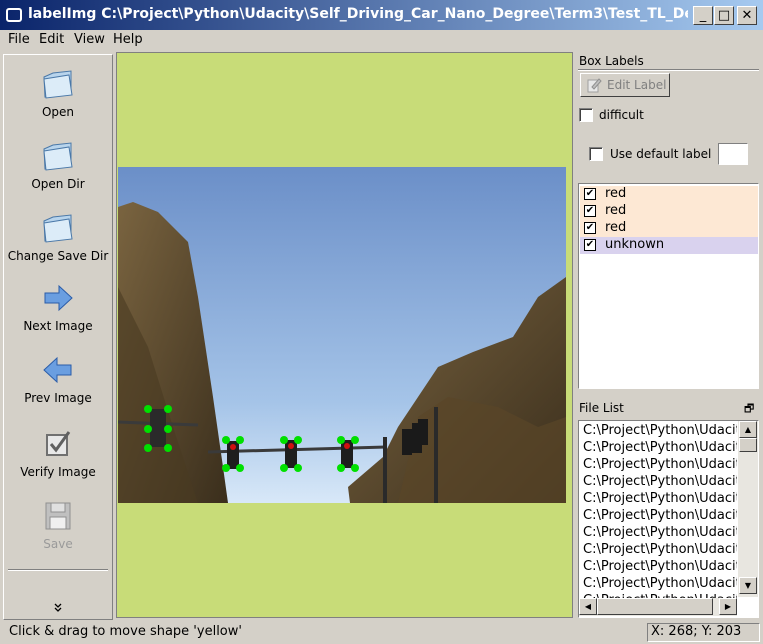 The image size is (763, 644). I want to click on scroll-left-icon: ◀, so click(588, 606).